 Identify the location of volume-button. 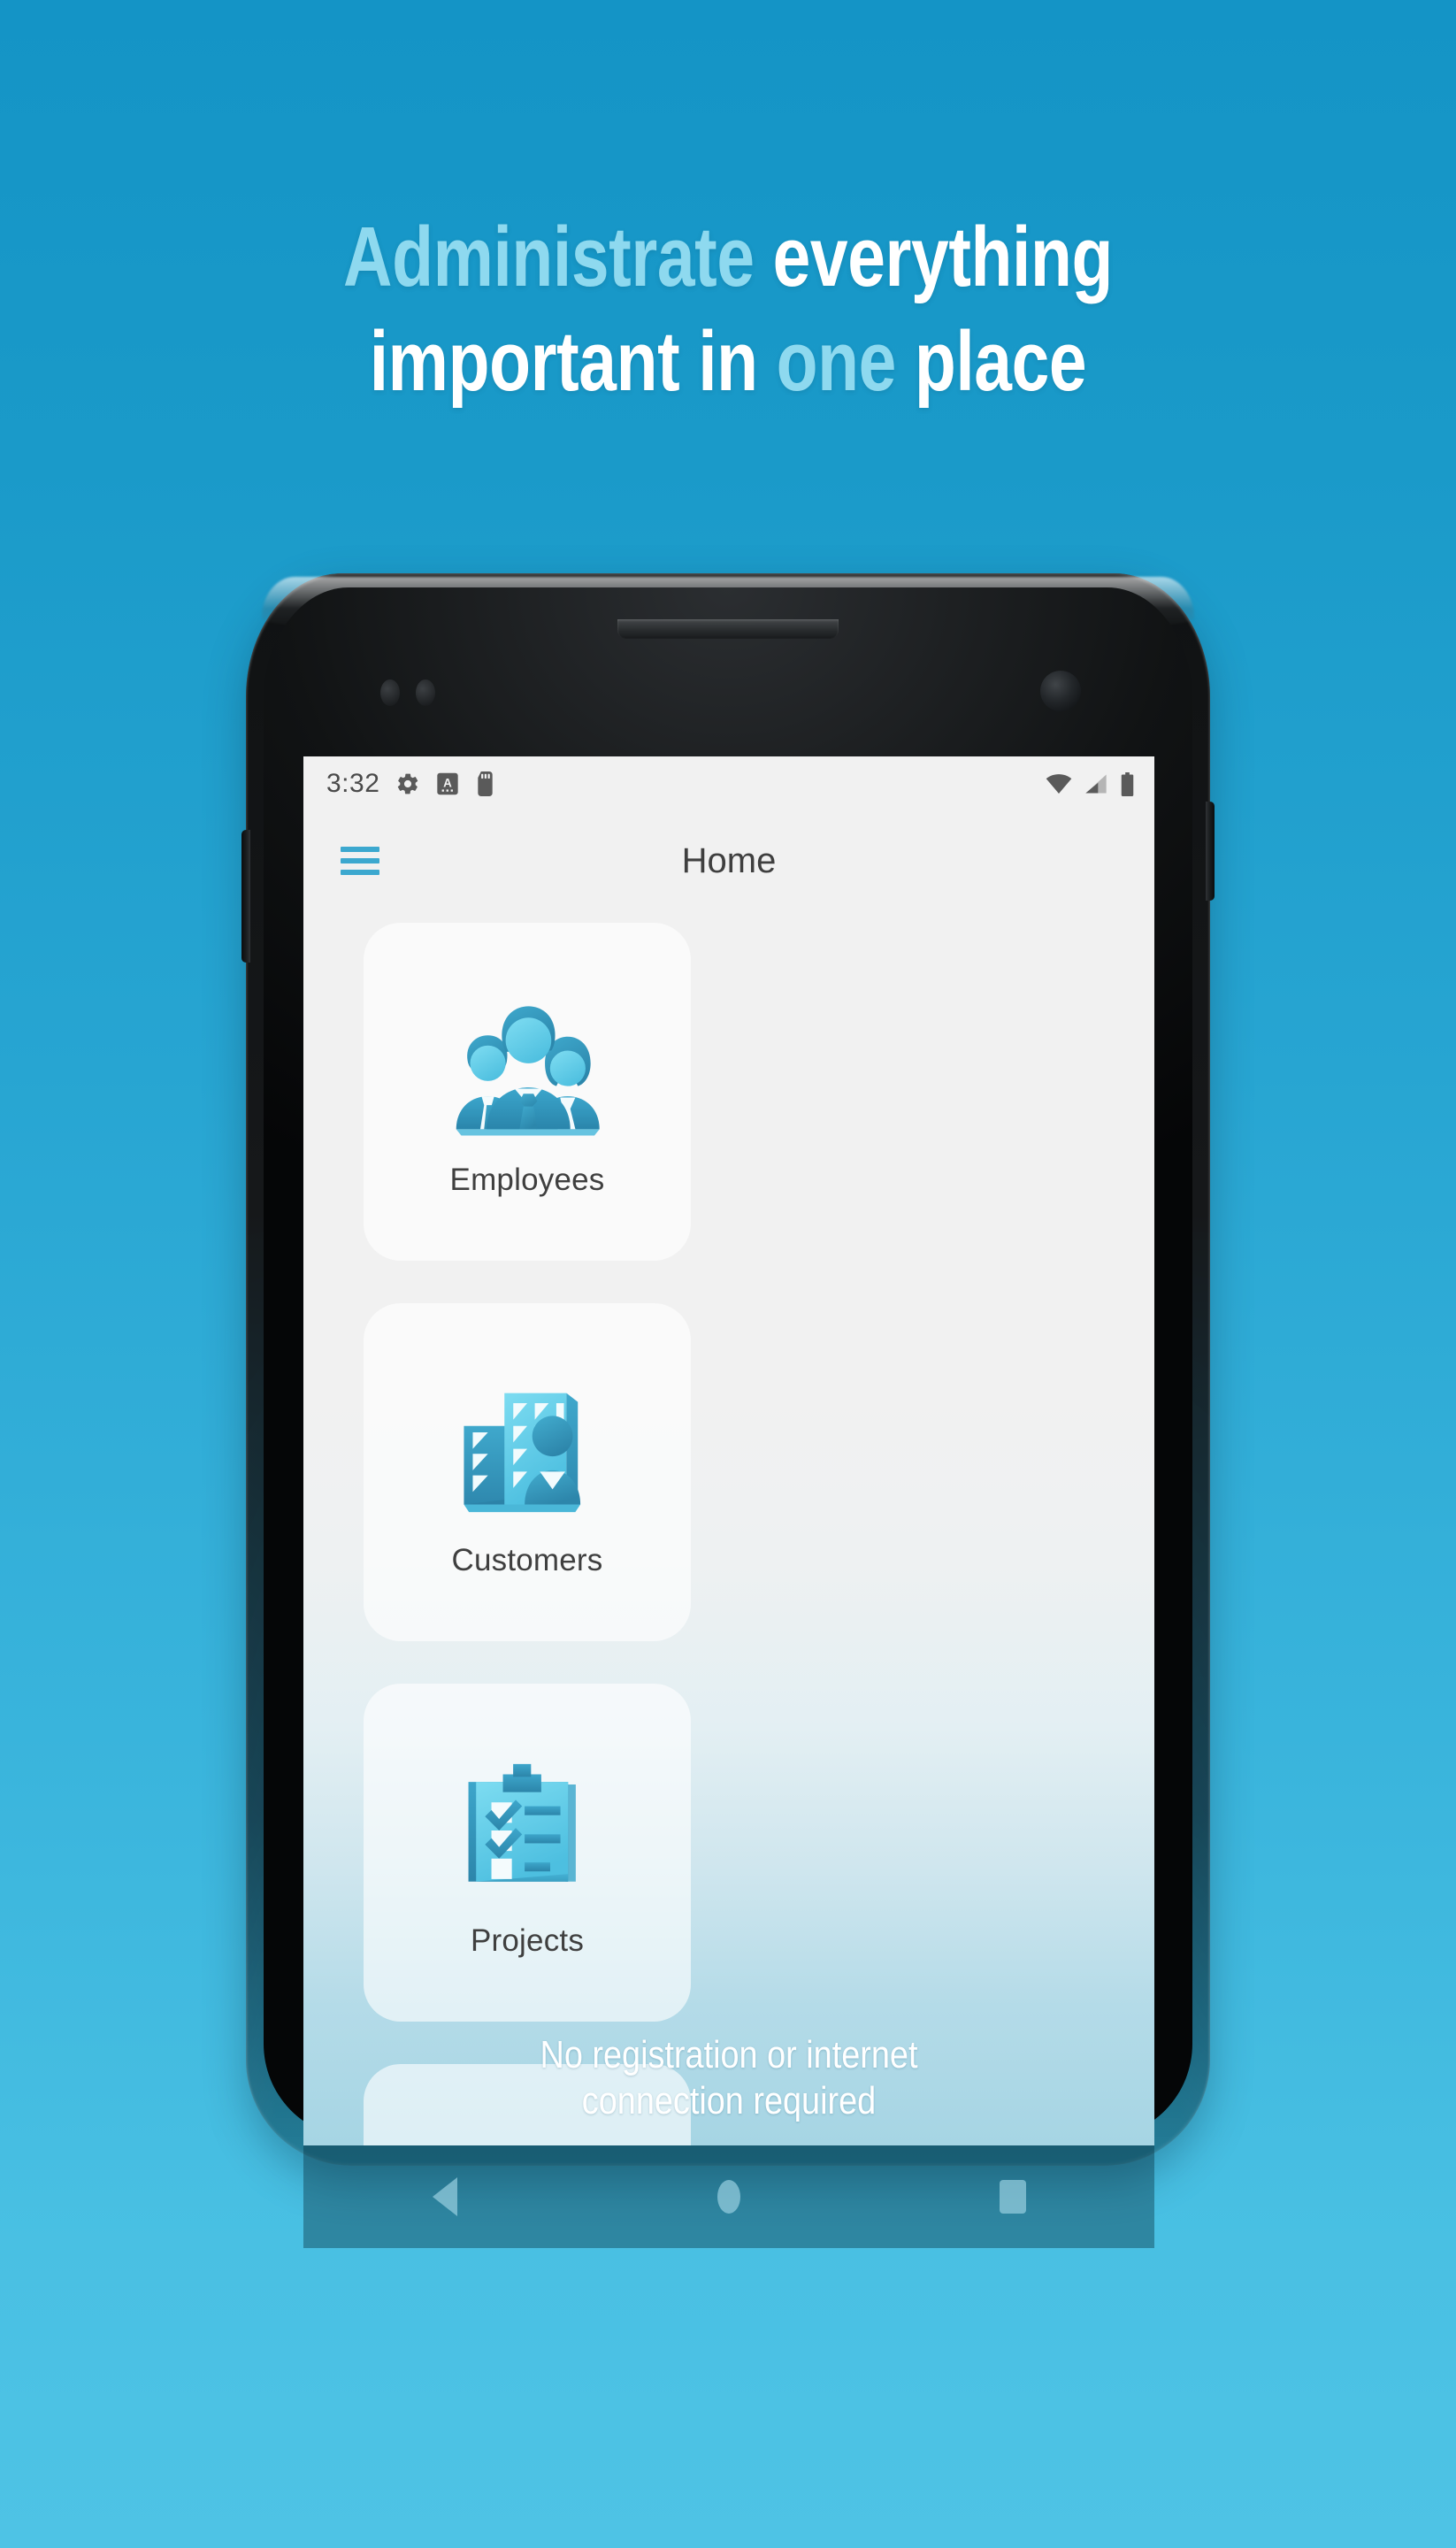
(245, 896).